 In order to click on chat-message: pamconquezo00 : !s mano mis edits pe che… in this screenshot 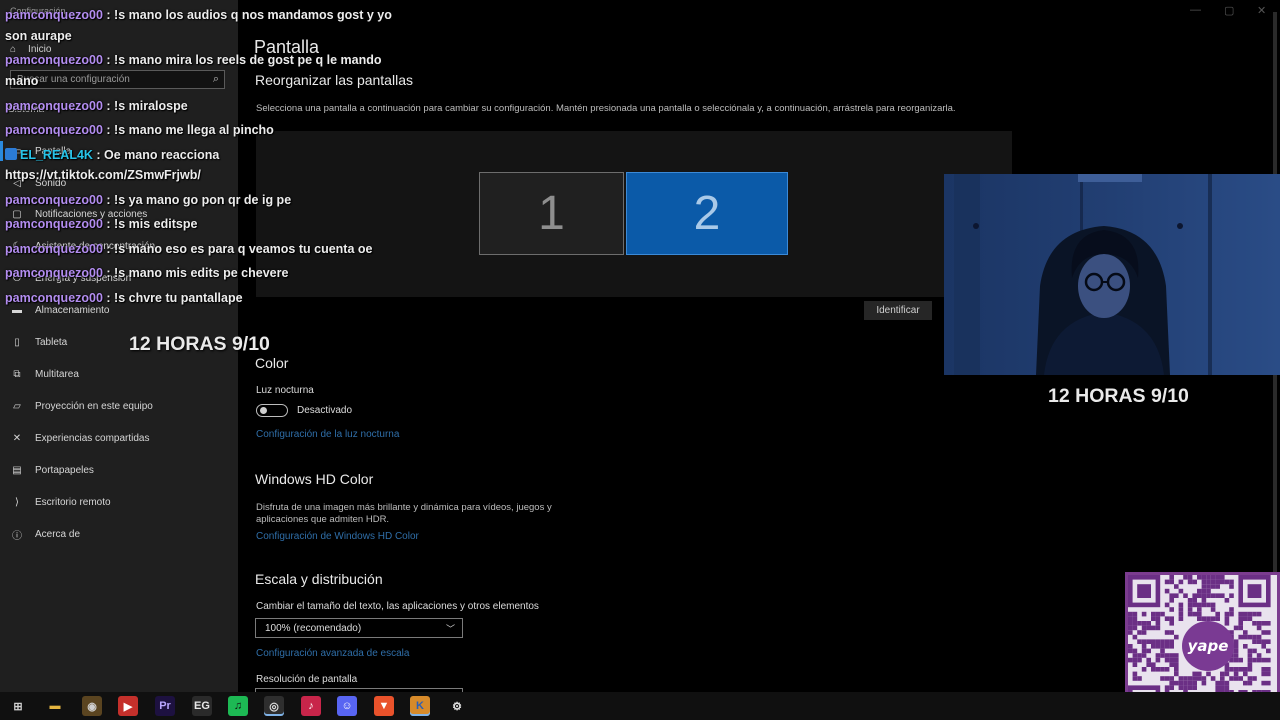, I will do `click(146, 273)`.